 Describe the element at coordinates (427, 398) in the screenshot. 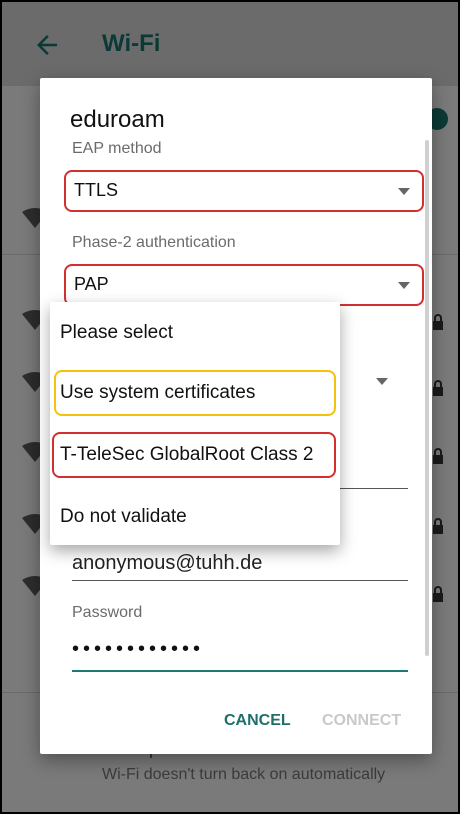

I see `dialog-scrollbar` at that location.